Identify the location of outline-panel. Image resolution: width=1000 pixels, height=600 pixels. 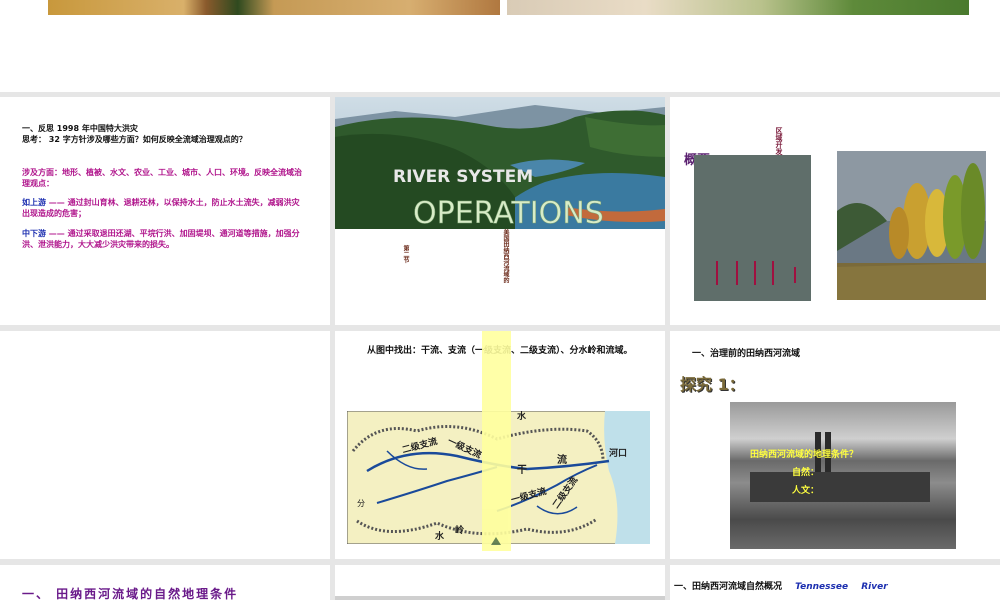
(752, 228).